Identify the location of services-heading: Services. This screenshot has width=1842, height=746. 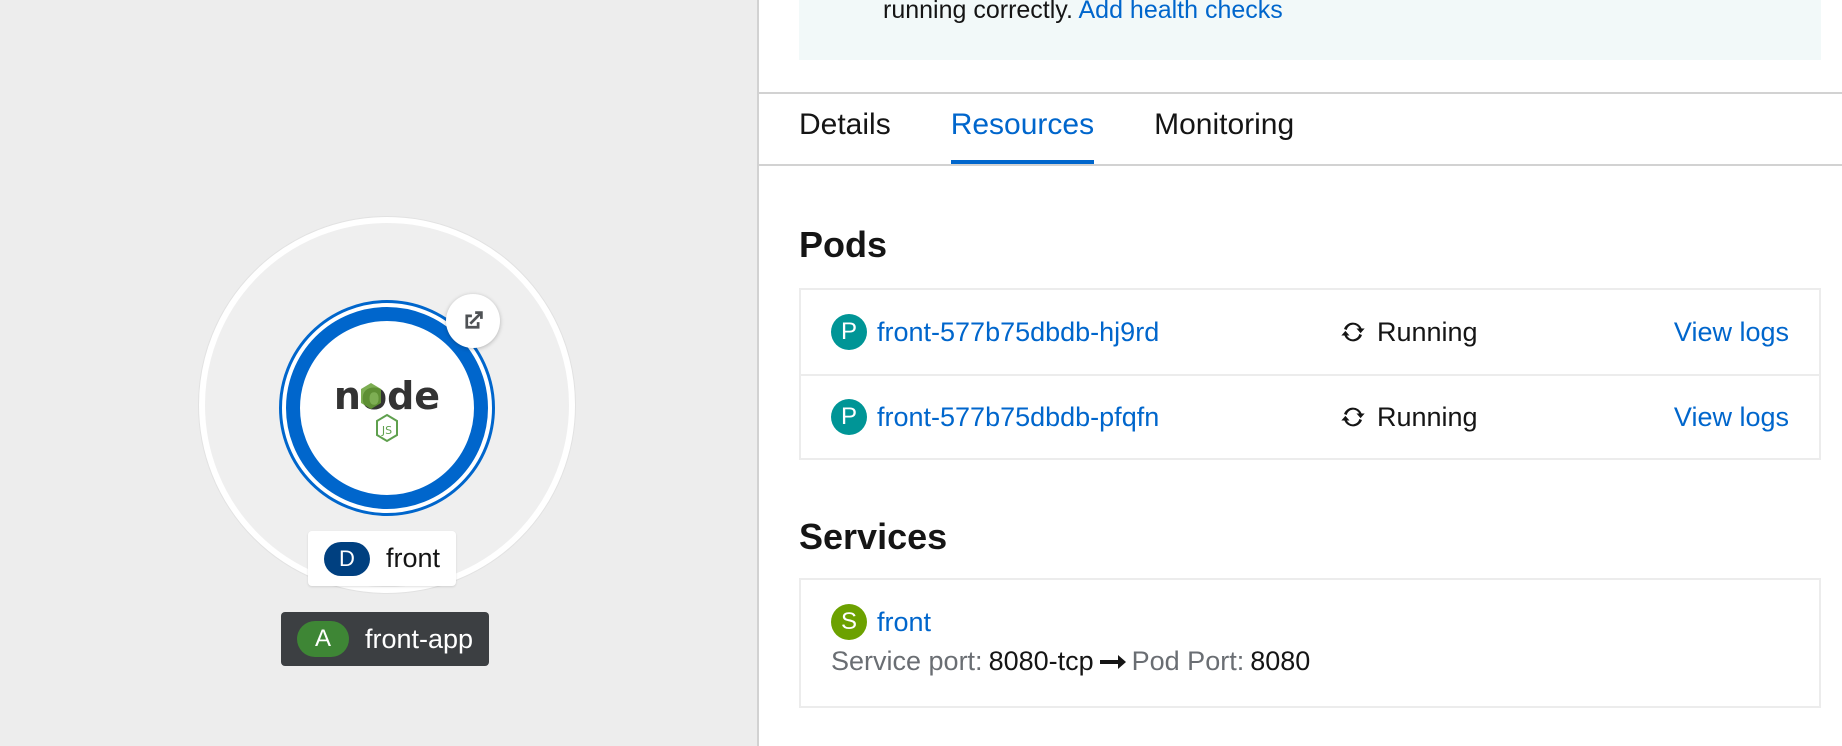
(873, 536).